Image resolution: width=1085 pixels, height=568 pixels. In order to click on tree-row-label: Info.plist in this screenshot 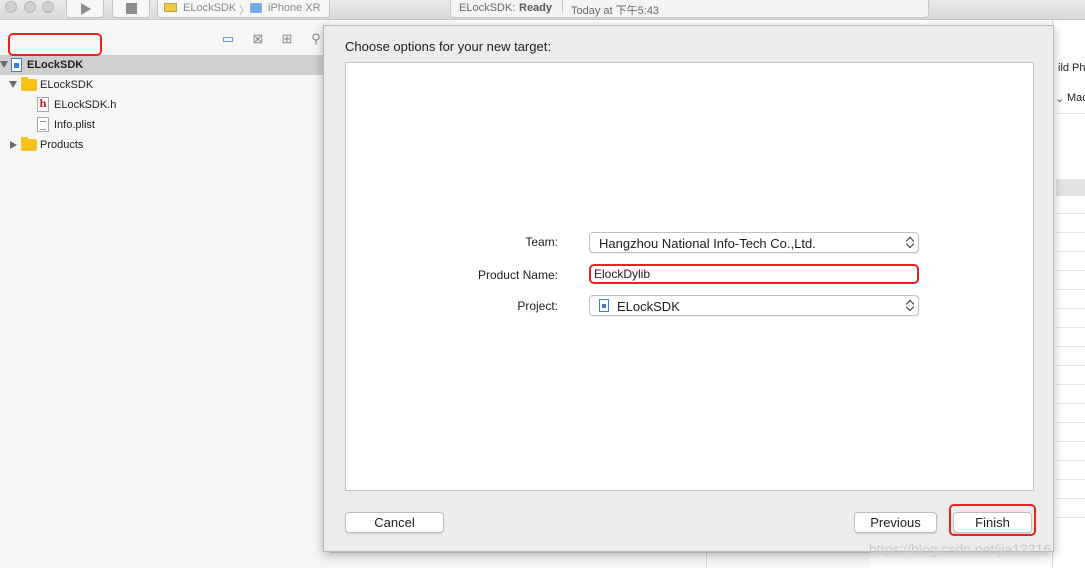, I will do `click(74, 125)`.